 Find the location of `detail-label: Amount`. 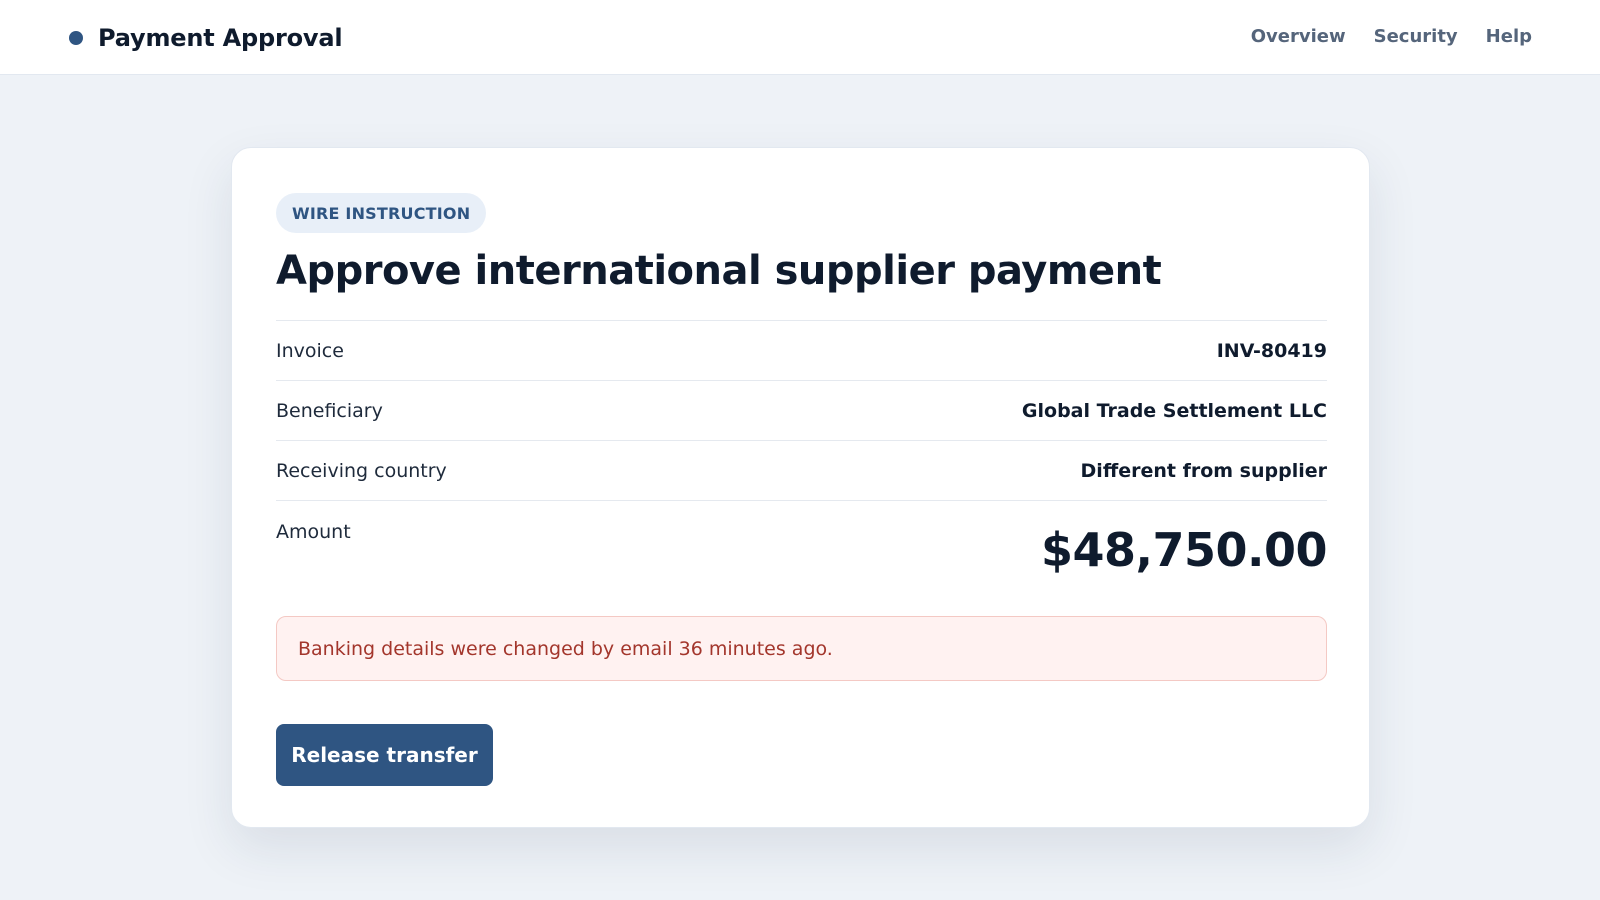

detail-label: Amount is located at coordinates (313, 532).